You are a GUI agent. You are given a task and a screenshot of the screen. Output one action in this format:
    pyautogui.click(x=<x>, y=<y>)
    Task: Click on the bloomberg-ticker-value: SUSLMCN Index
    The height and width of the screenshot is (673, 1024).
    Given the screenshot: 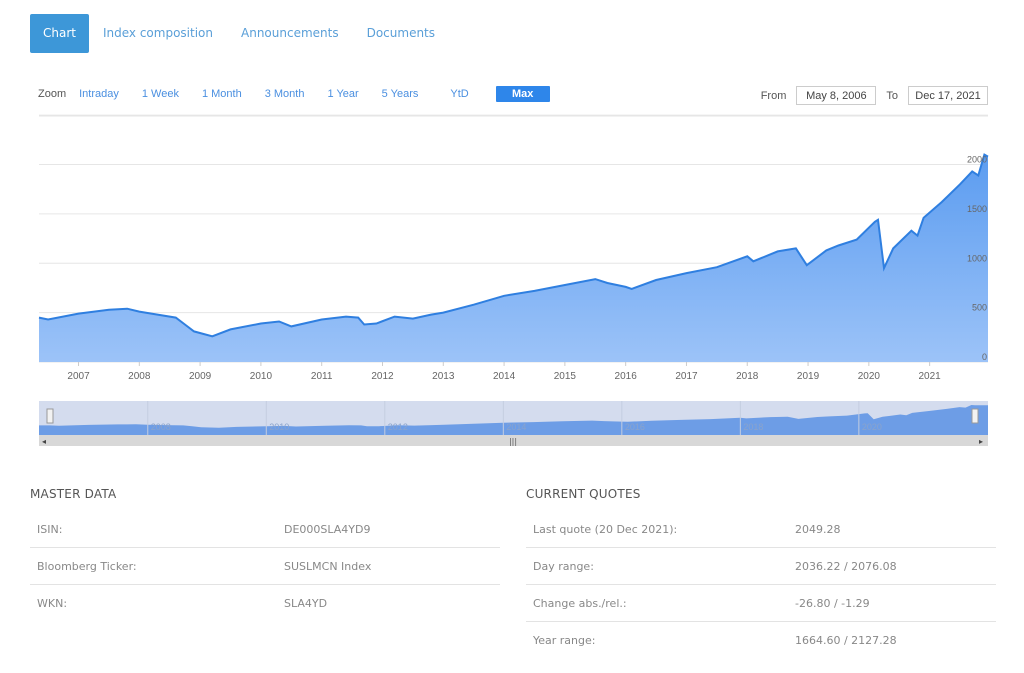 What is the action you would take?
    pyautogui.click(x=328, y=566)
    